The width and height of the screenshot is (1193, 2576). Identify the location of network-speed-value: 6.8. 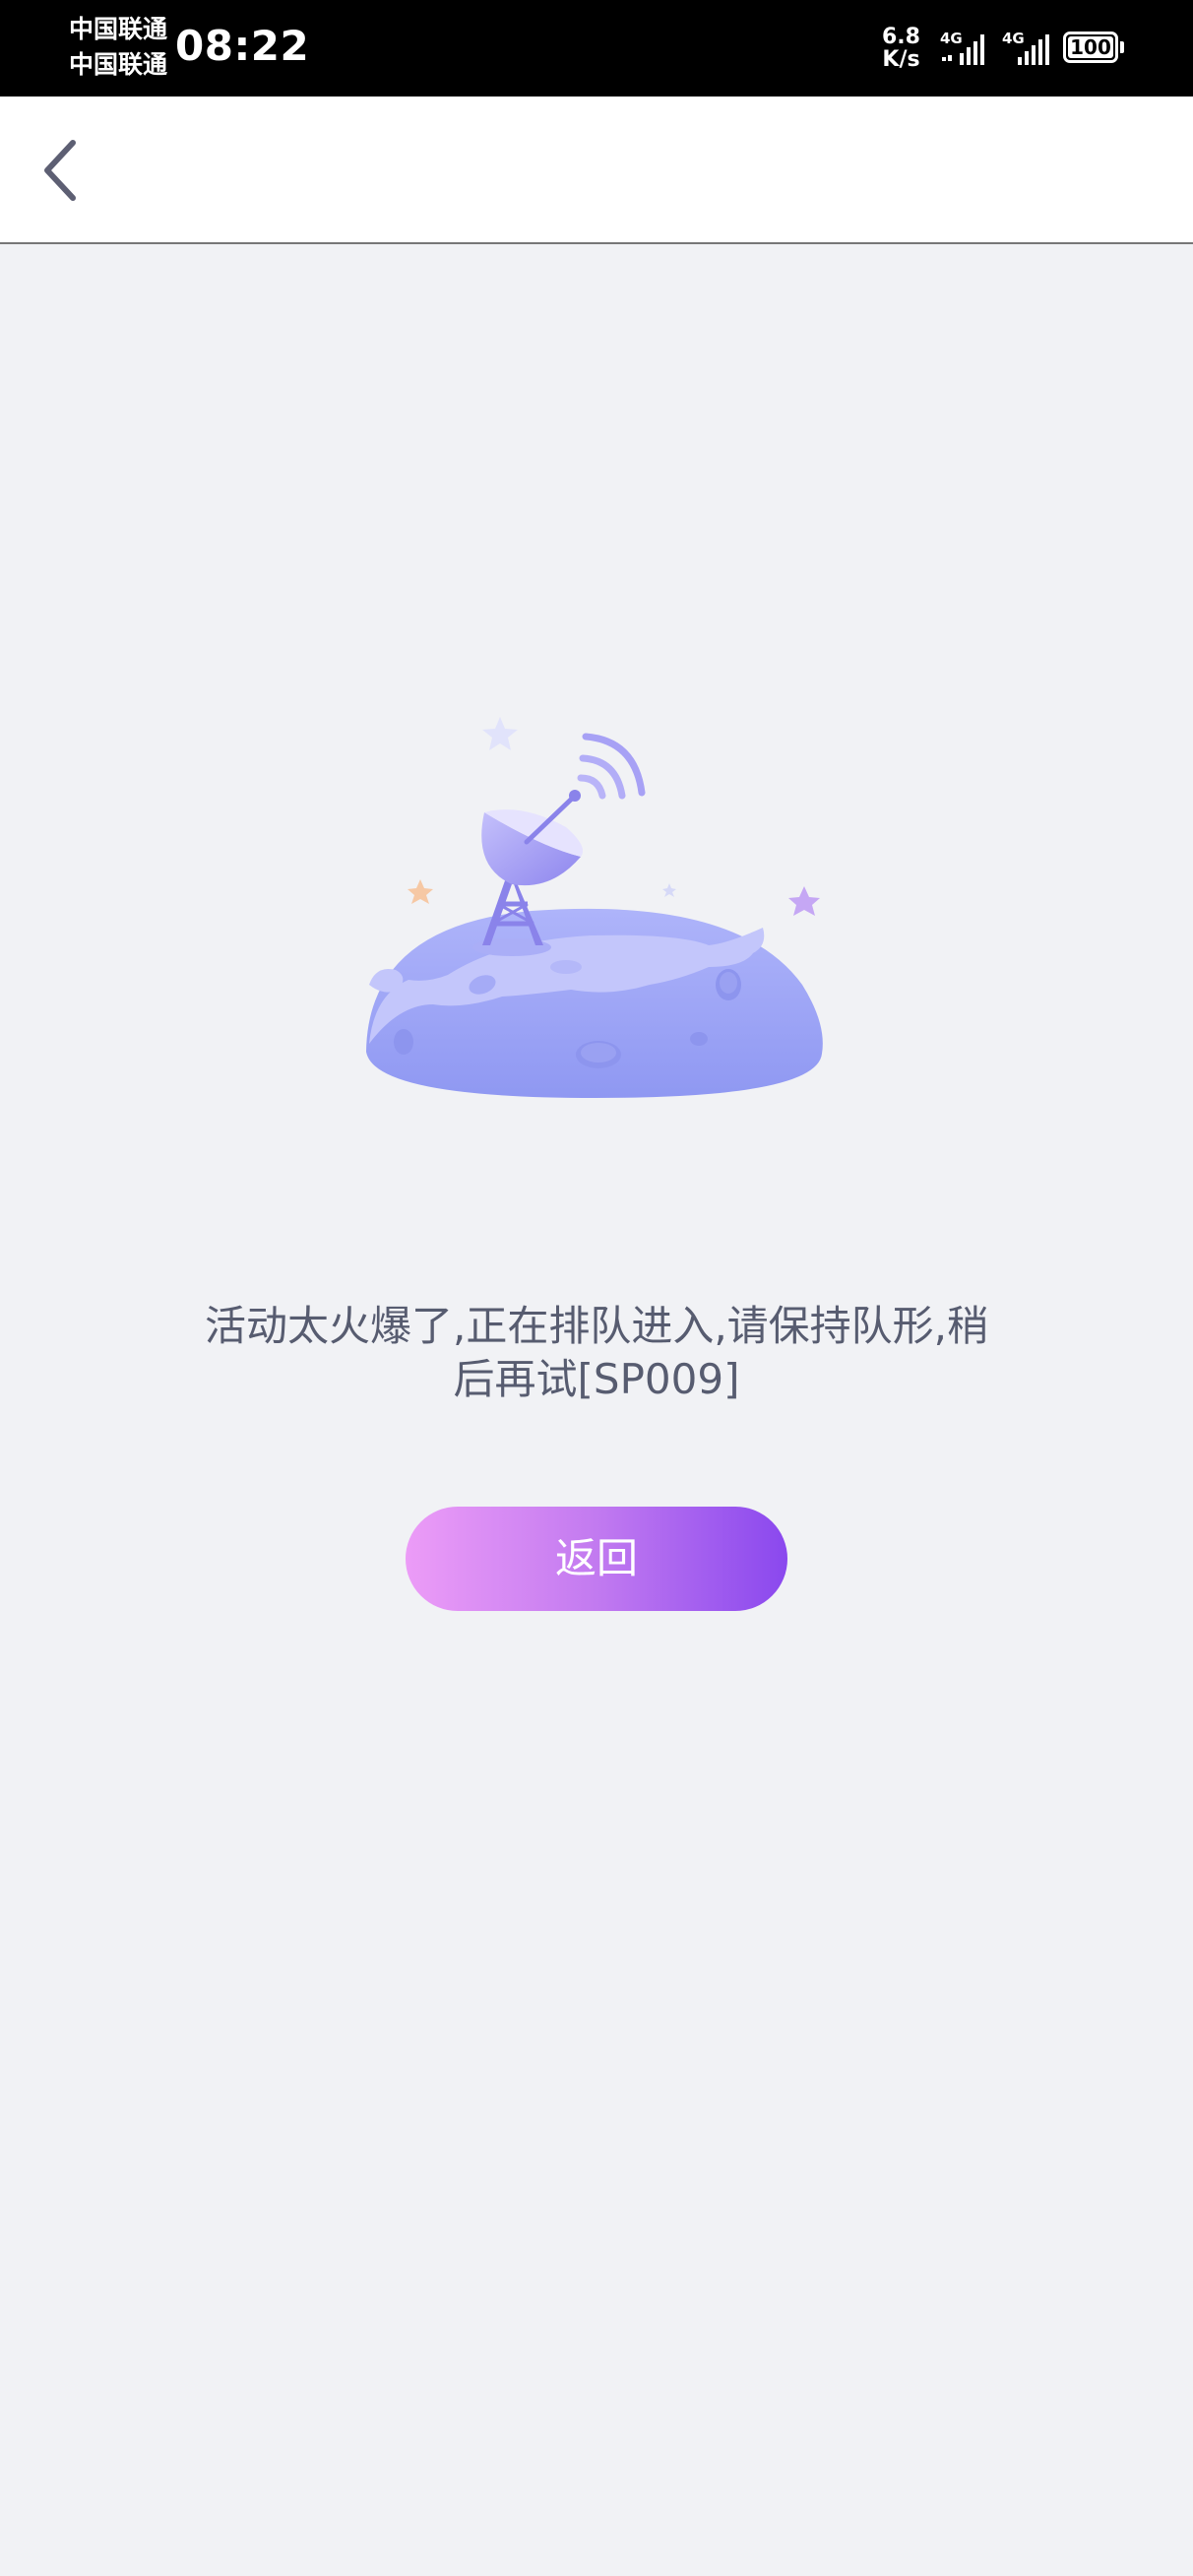
(901, 37).